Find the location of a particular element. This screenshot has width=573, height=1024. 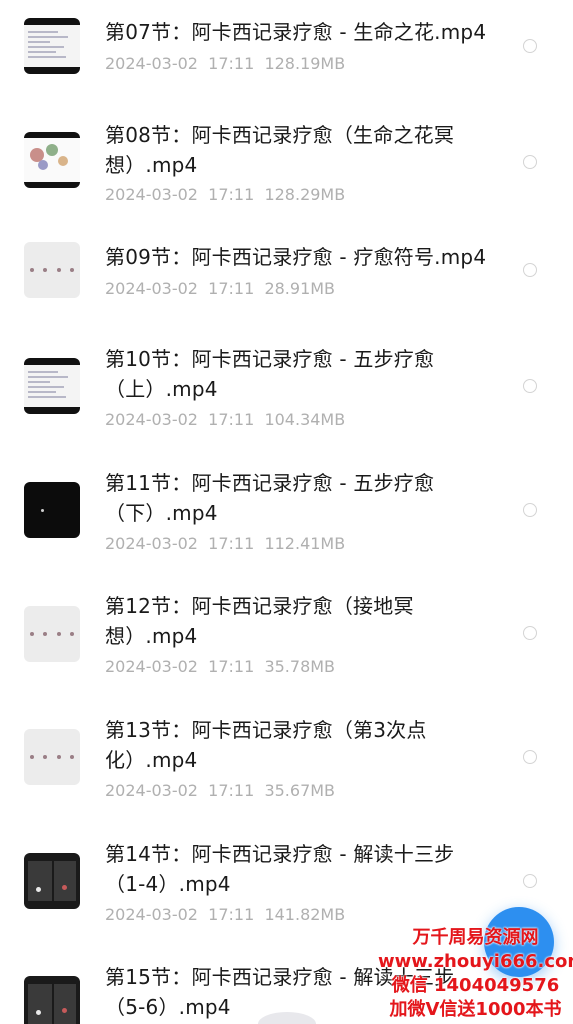

file-name: 第14节：阿卡西记录疗愈 - 解读十三步 （1-4）.mp4 is located at coordinates (280, 869).